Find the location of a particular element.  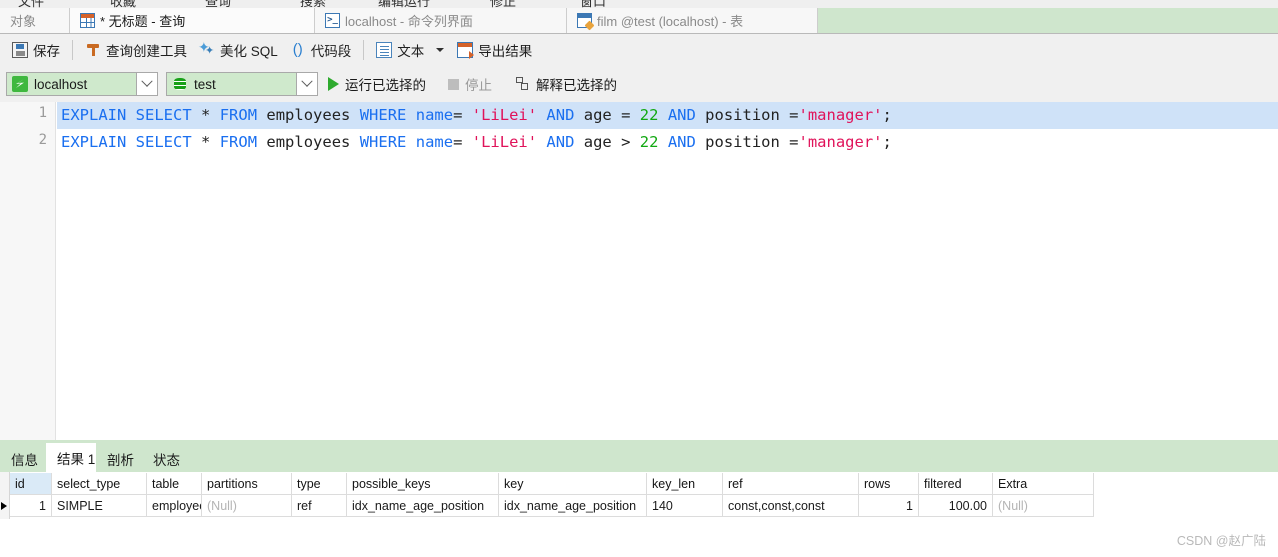

window-tab-2: >_ localhost - 命令列界面 is located at coordinates (441, 20).